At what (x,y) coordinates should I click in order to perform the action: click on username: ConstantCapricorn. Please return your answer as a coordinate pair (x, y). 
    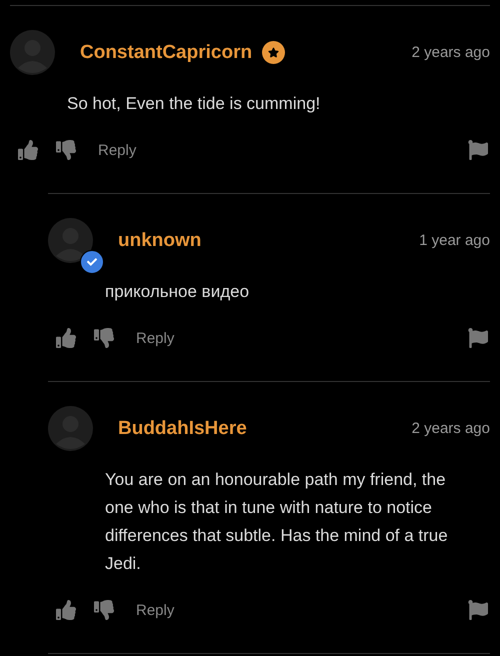
    Looking at the image, I should click on (166, 53).